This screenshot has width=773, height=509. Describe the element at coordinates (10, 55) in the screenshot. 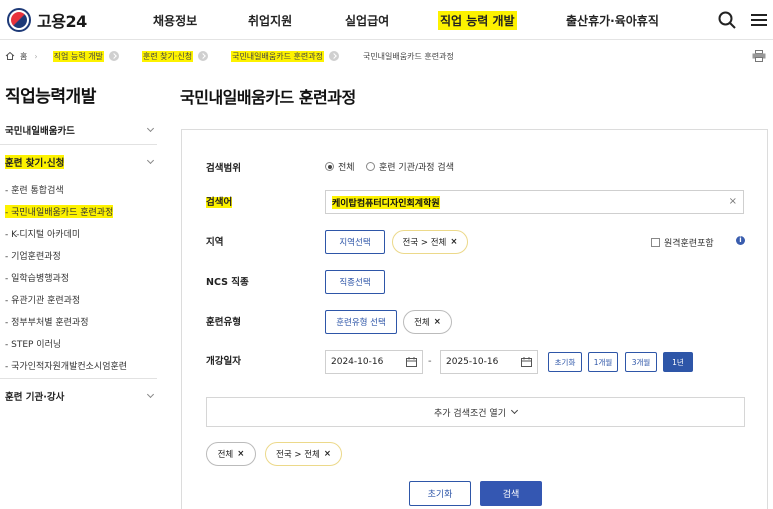

I see `home-icon` at that location.